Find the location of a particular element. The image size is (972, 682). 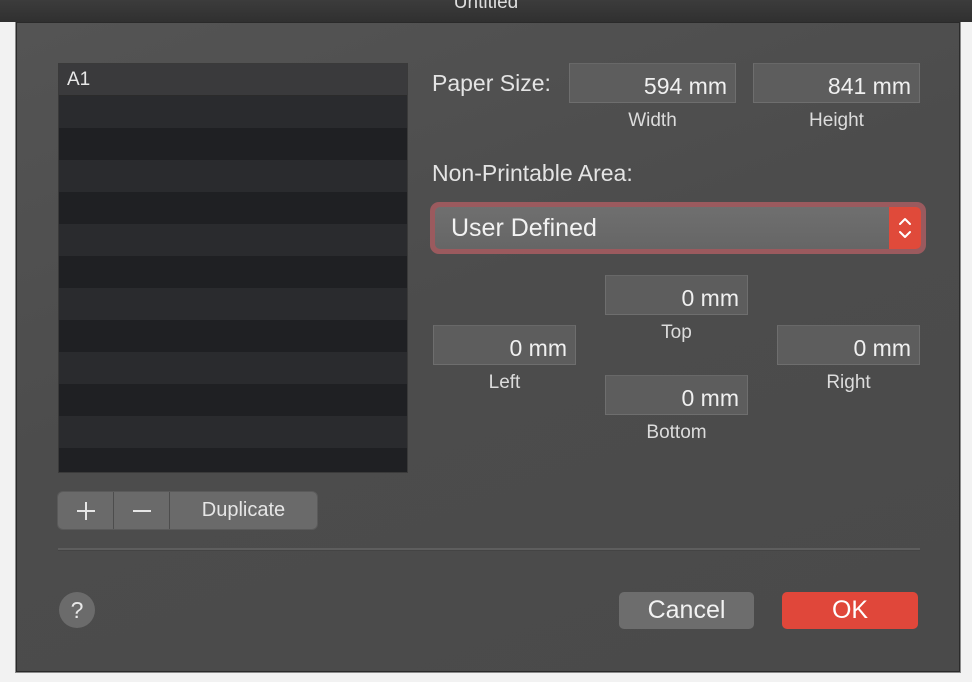

divider is located at coordinates (489, 549).